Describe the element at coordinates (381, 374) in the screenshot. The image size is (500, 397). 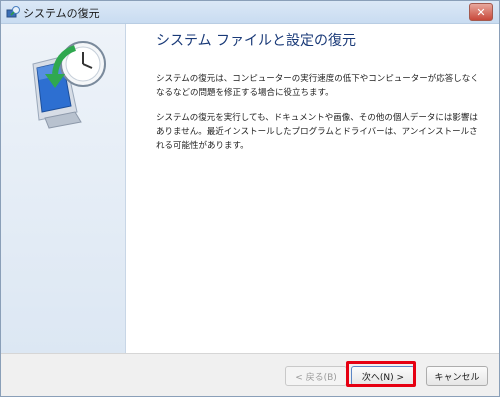
I see `next-button-highlight` at that location.